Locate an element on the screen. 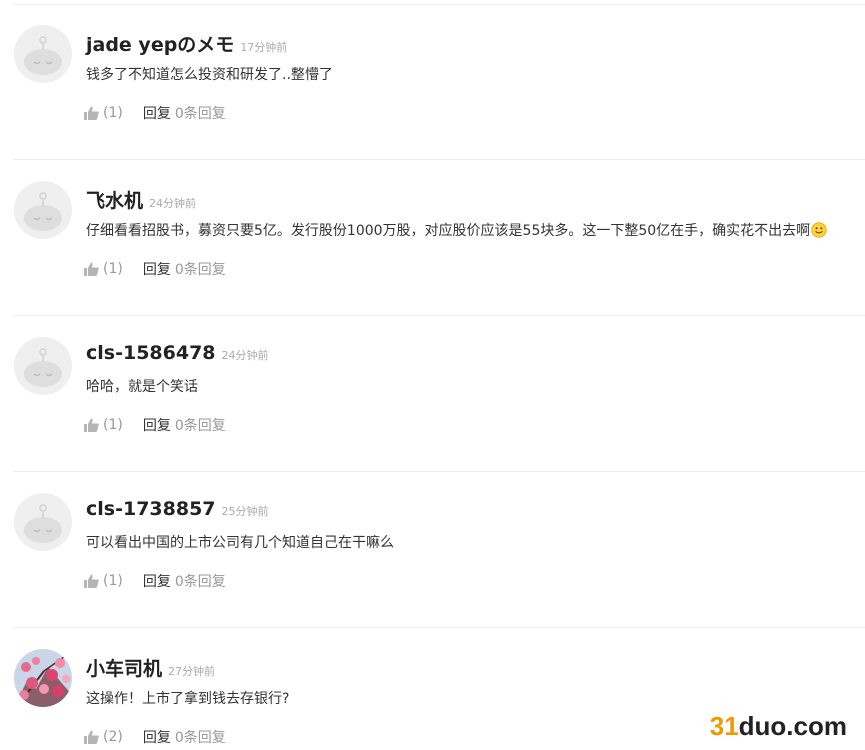  comment-time: 17分钟前 is located at coordinates (264, 47).